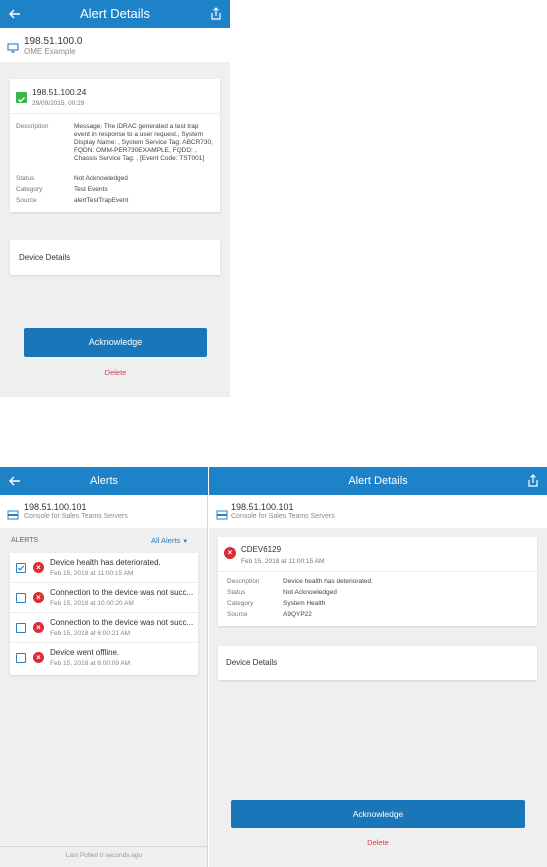 The image size is (547, 867). What do you see at coordinates (166, 540) in the screenshot?
I see `filter-label: All Alerts` at bounding box center [166, 540].